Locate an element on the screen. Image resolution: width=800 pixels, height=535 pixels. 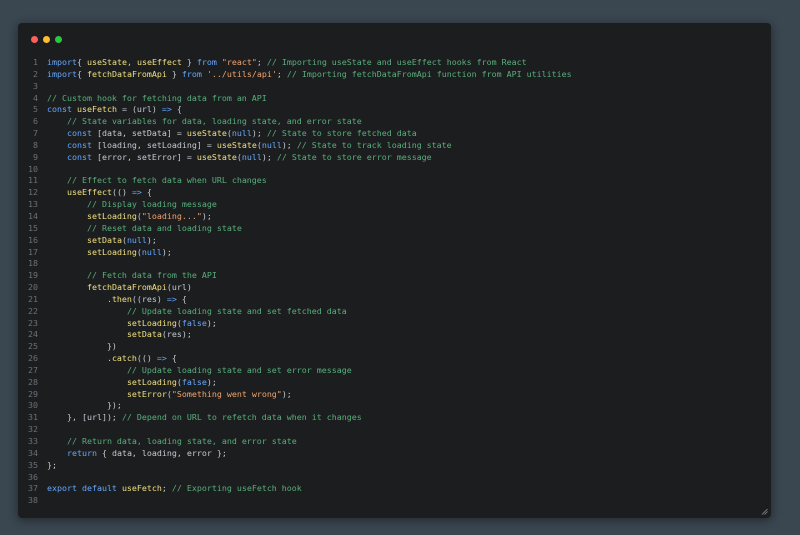
line-number: 30 is located at coordinates (33, 405).